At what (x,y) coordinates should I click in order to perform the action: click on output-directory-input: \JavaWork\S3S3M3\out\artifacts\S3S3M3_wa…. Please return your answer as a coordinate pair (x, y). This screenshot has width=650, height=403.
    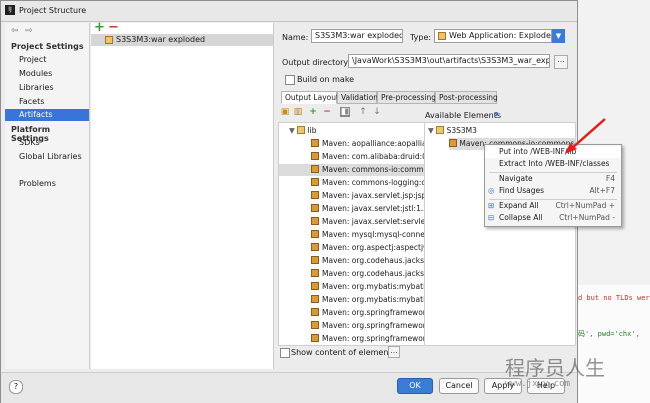
    Looking at the image, I should click on (449, 61).